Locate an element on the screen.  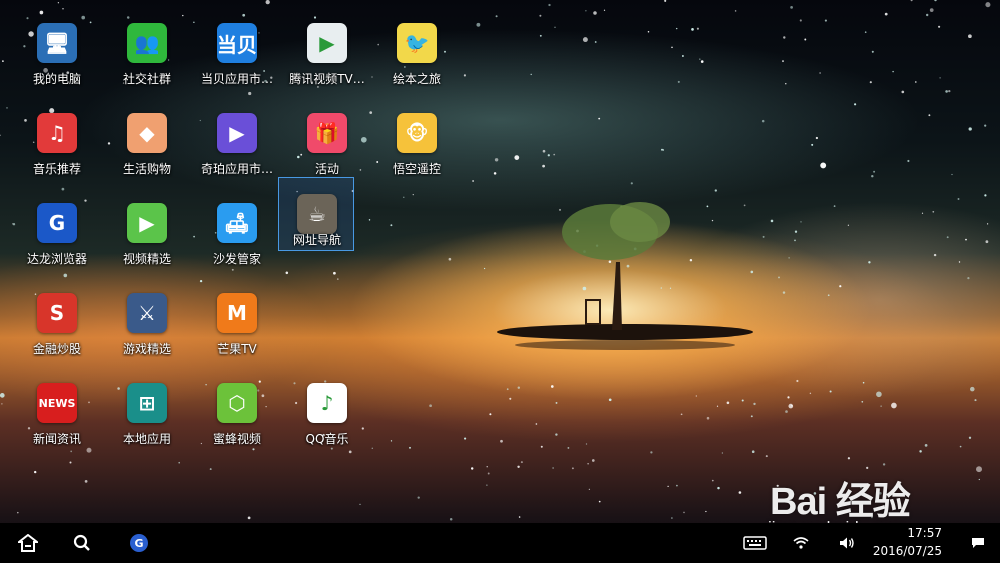
wifi-icon is located at coordinates (801, 543).